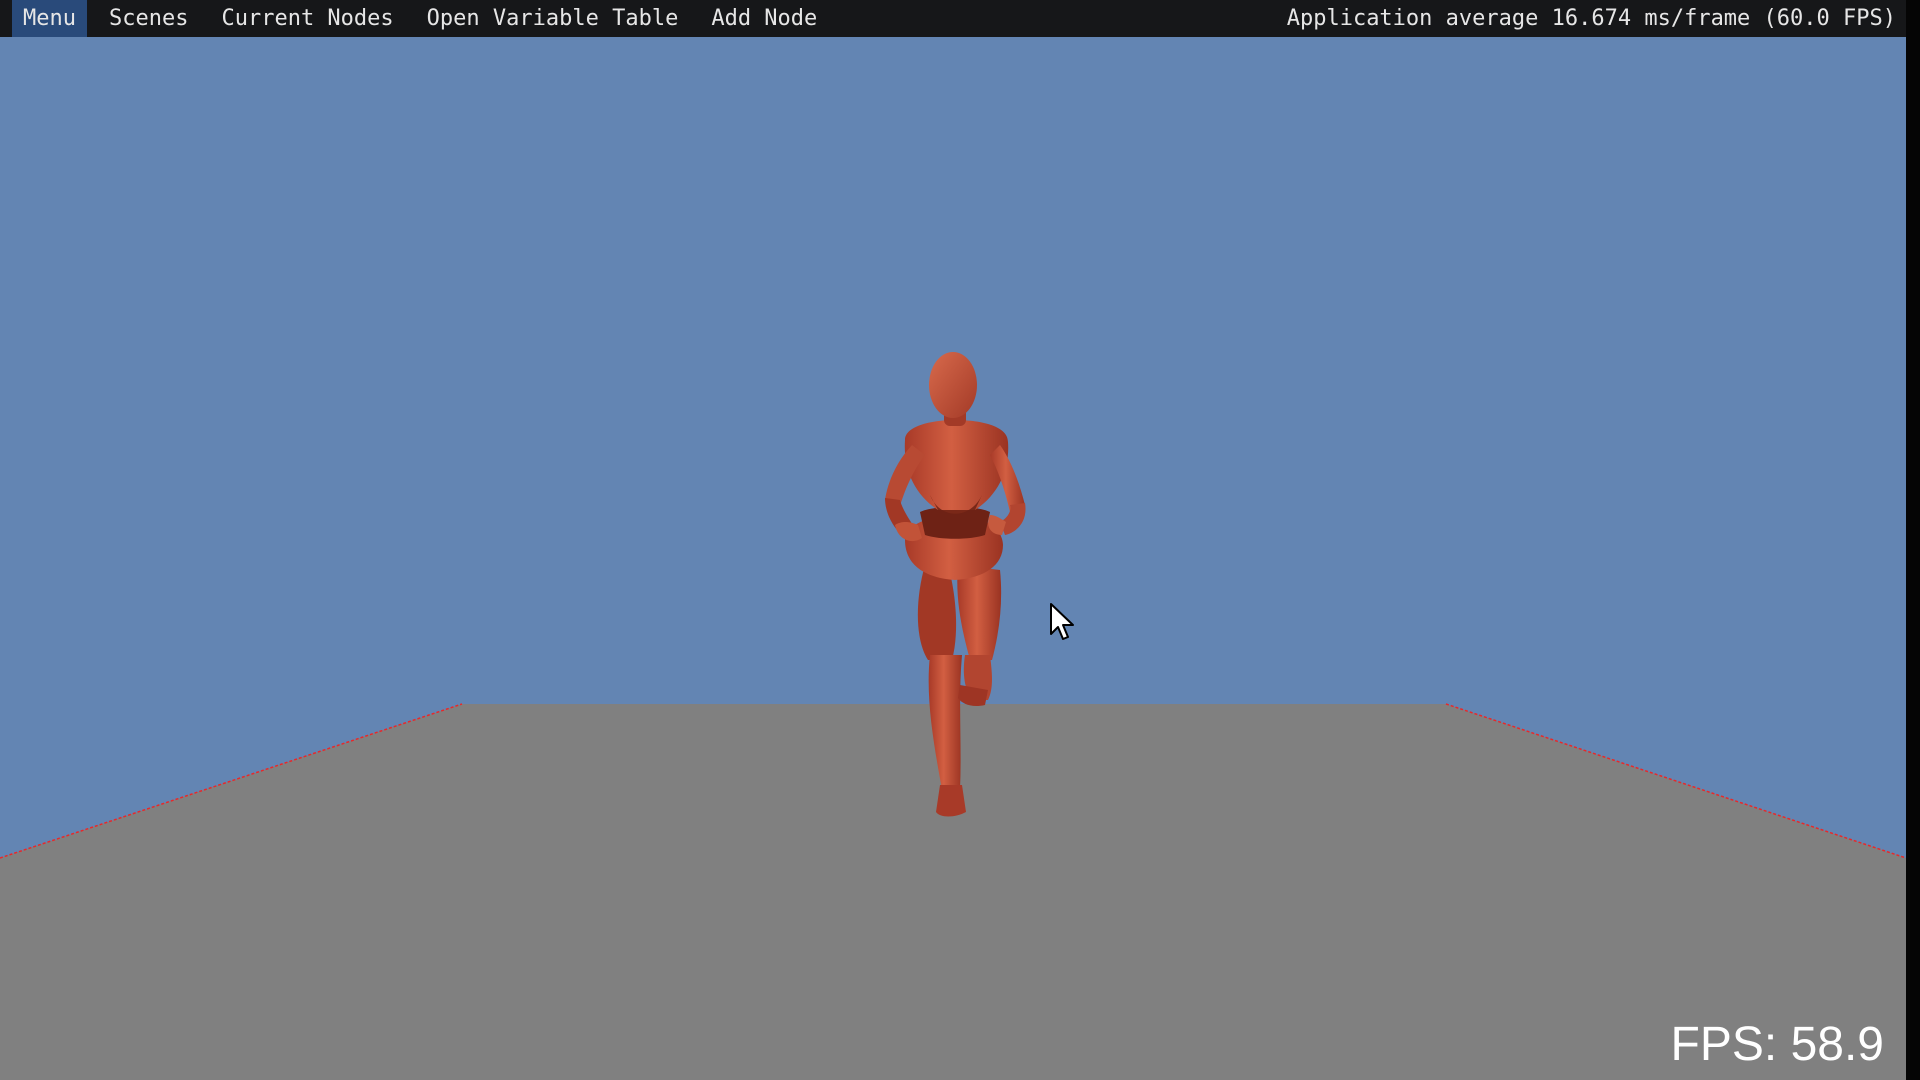  What do you see at coordinates (307, 18) in the screenshot?
I see `menu-item-current-nodes: Current Nodes` at bounding box center [307, 18].